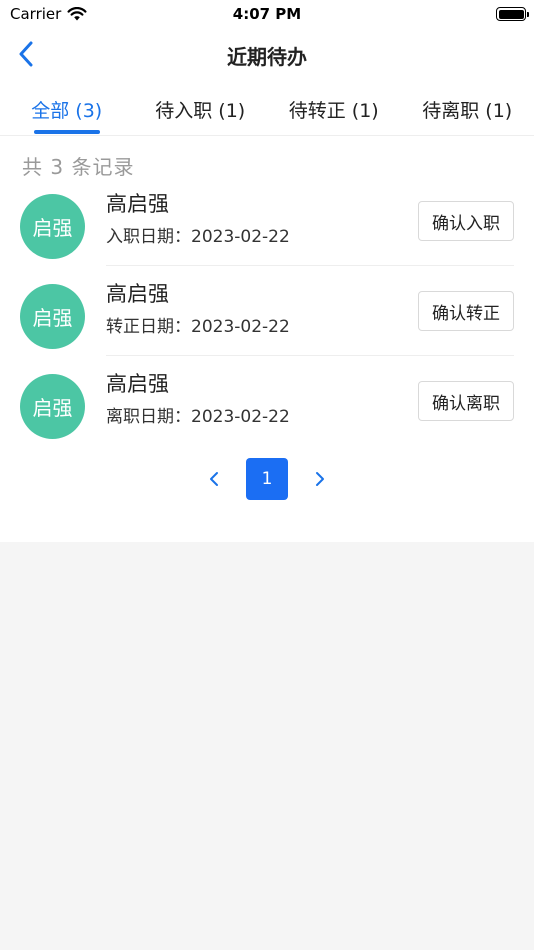 Image resolution: width=534 pixels, height=950 pixels. Describe the element at coordinates (466, 311) in the screenshot. I see `confirm-regularize-button: 确认转正` at that location.